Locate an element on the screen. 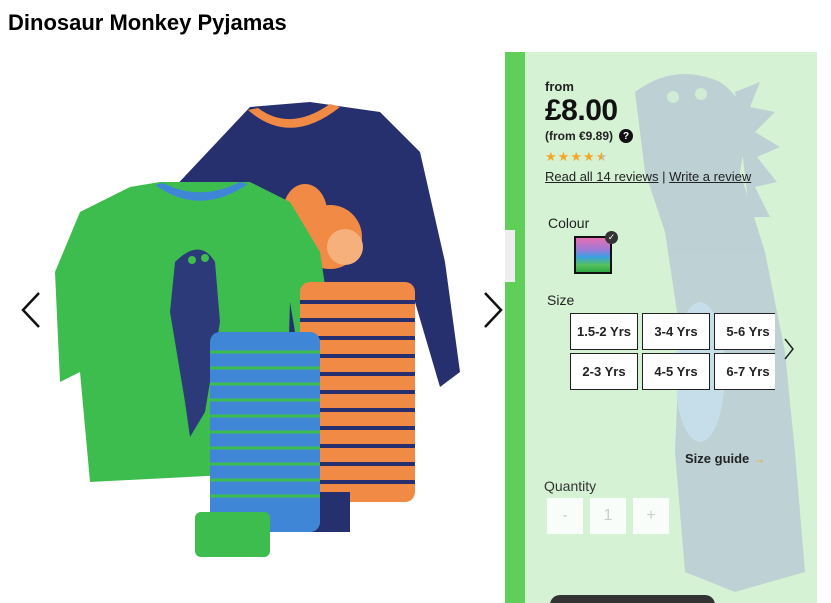 The image size is (831, 603). gallery-edge is located at coordinates (510, 256).